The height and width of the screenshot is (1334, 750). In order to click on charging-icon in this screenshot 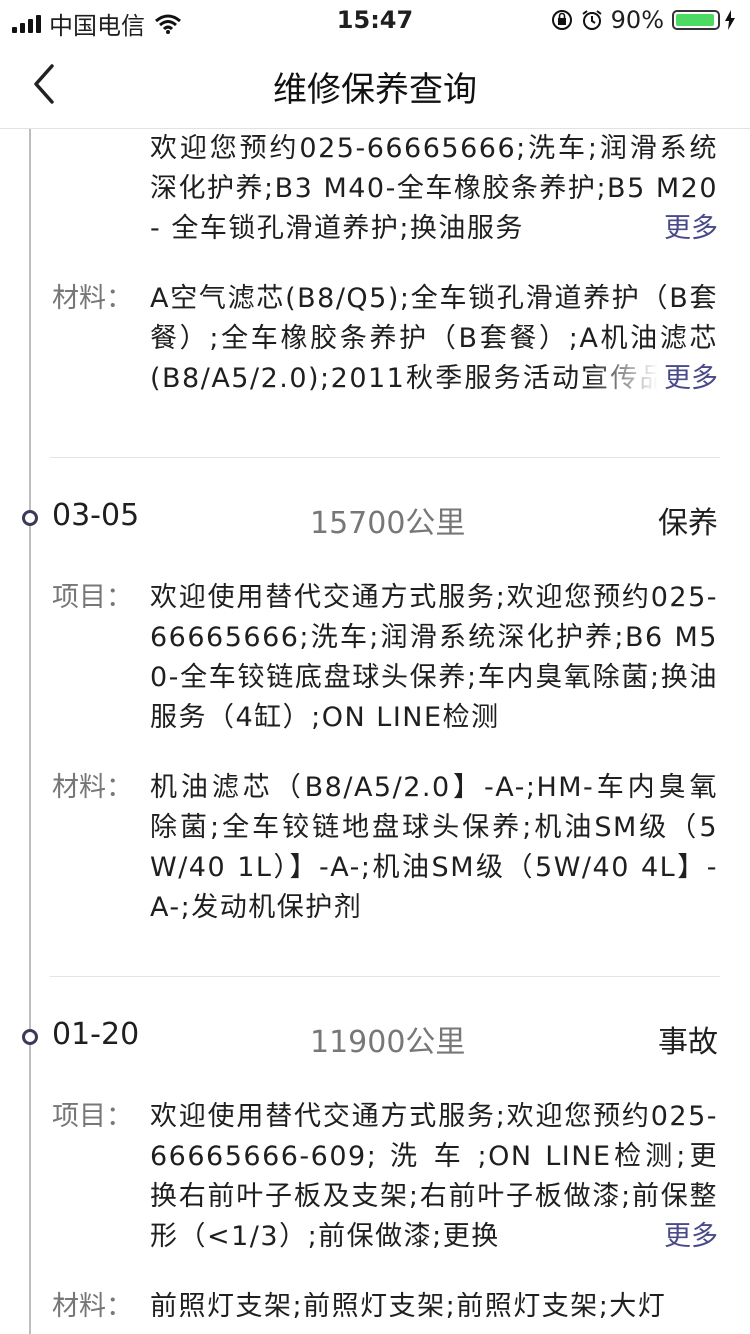, I will do `click(730, 20)`.